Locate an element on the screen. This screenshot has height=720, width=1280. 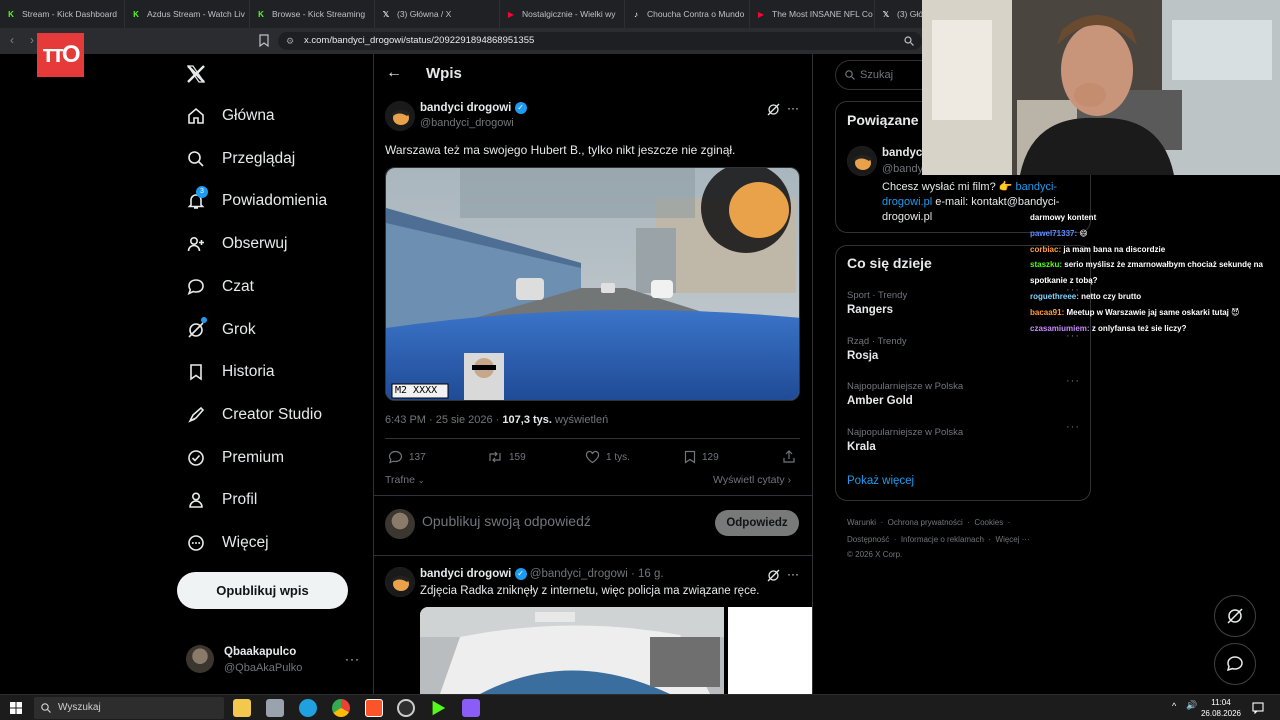
search-icon is located at coordinates (850, 75).